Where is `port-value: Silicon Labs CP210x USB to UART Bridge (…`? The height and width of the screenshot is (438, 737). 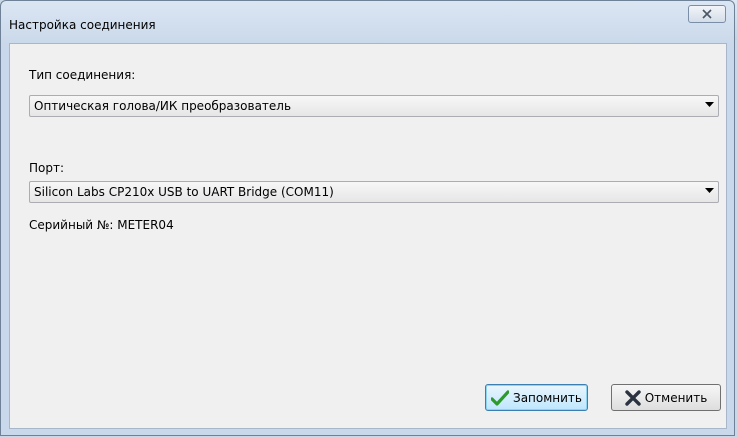 port-value: Silicon Labs CP210x USB to UART Bridge (… is located at coordinates (184, 192).